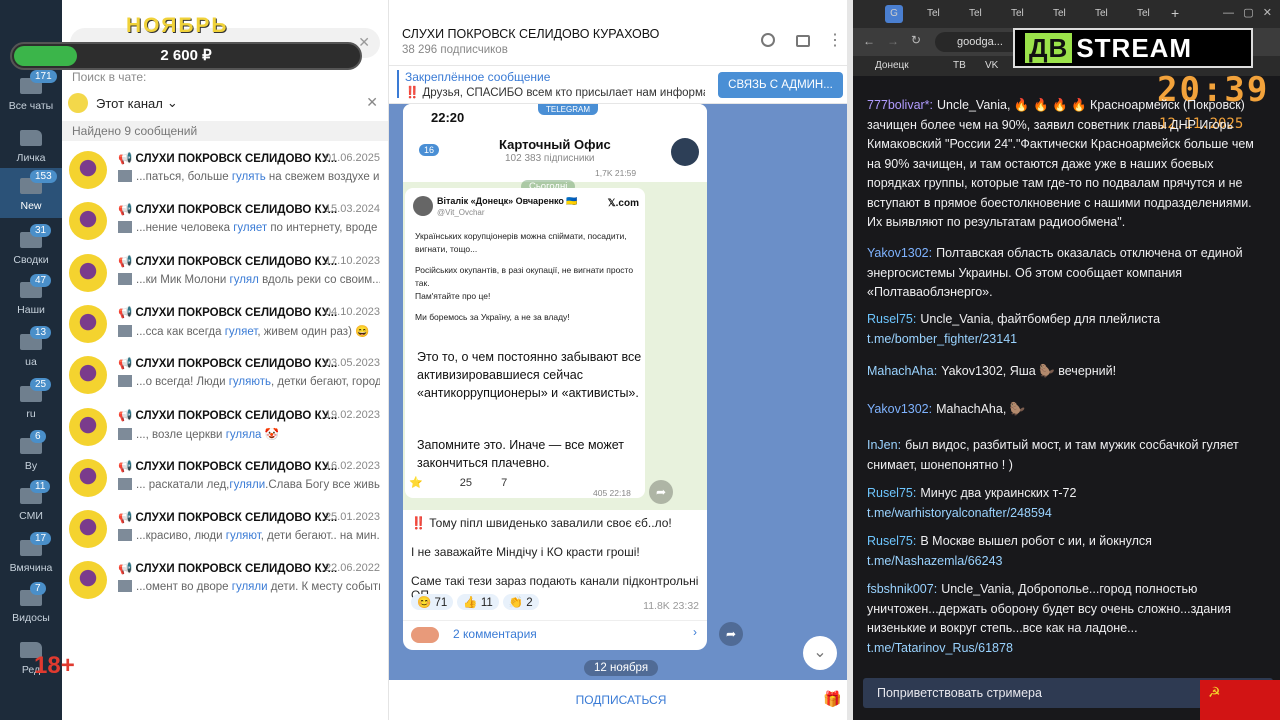  I want to click on unread-badge: 17, so click(41, 538).